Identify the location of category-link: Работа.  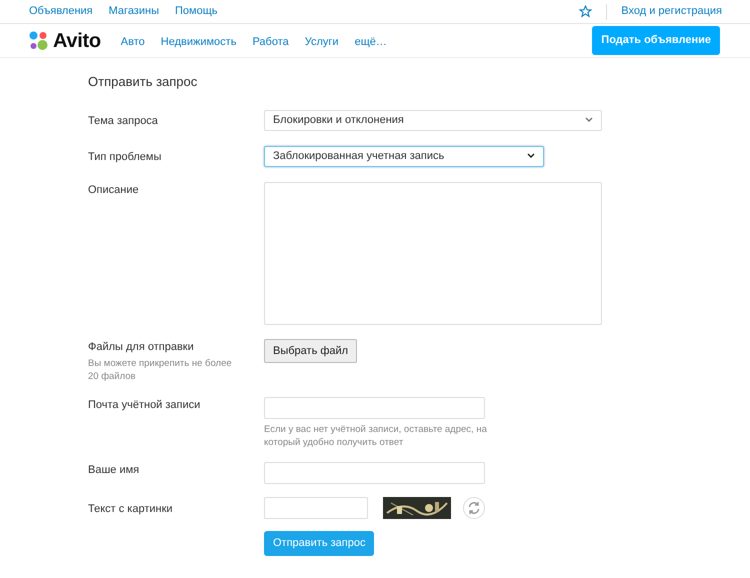
(270, 42).